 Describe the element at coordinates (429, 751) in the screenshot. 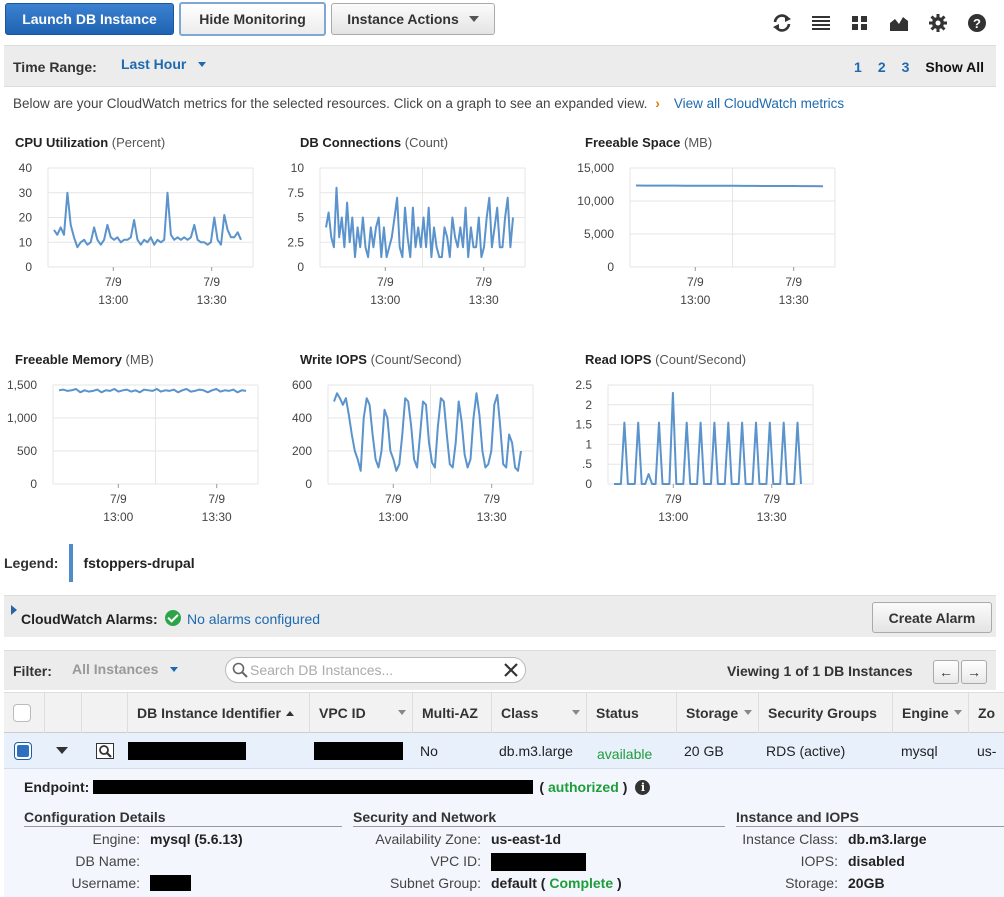

I see `multi-az-value: No` at that location.